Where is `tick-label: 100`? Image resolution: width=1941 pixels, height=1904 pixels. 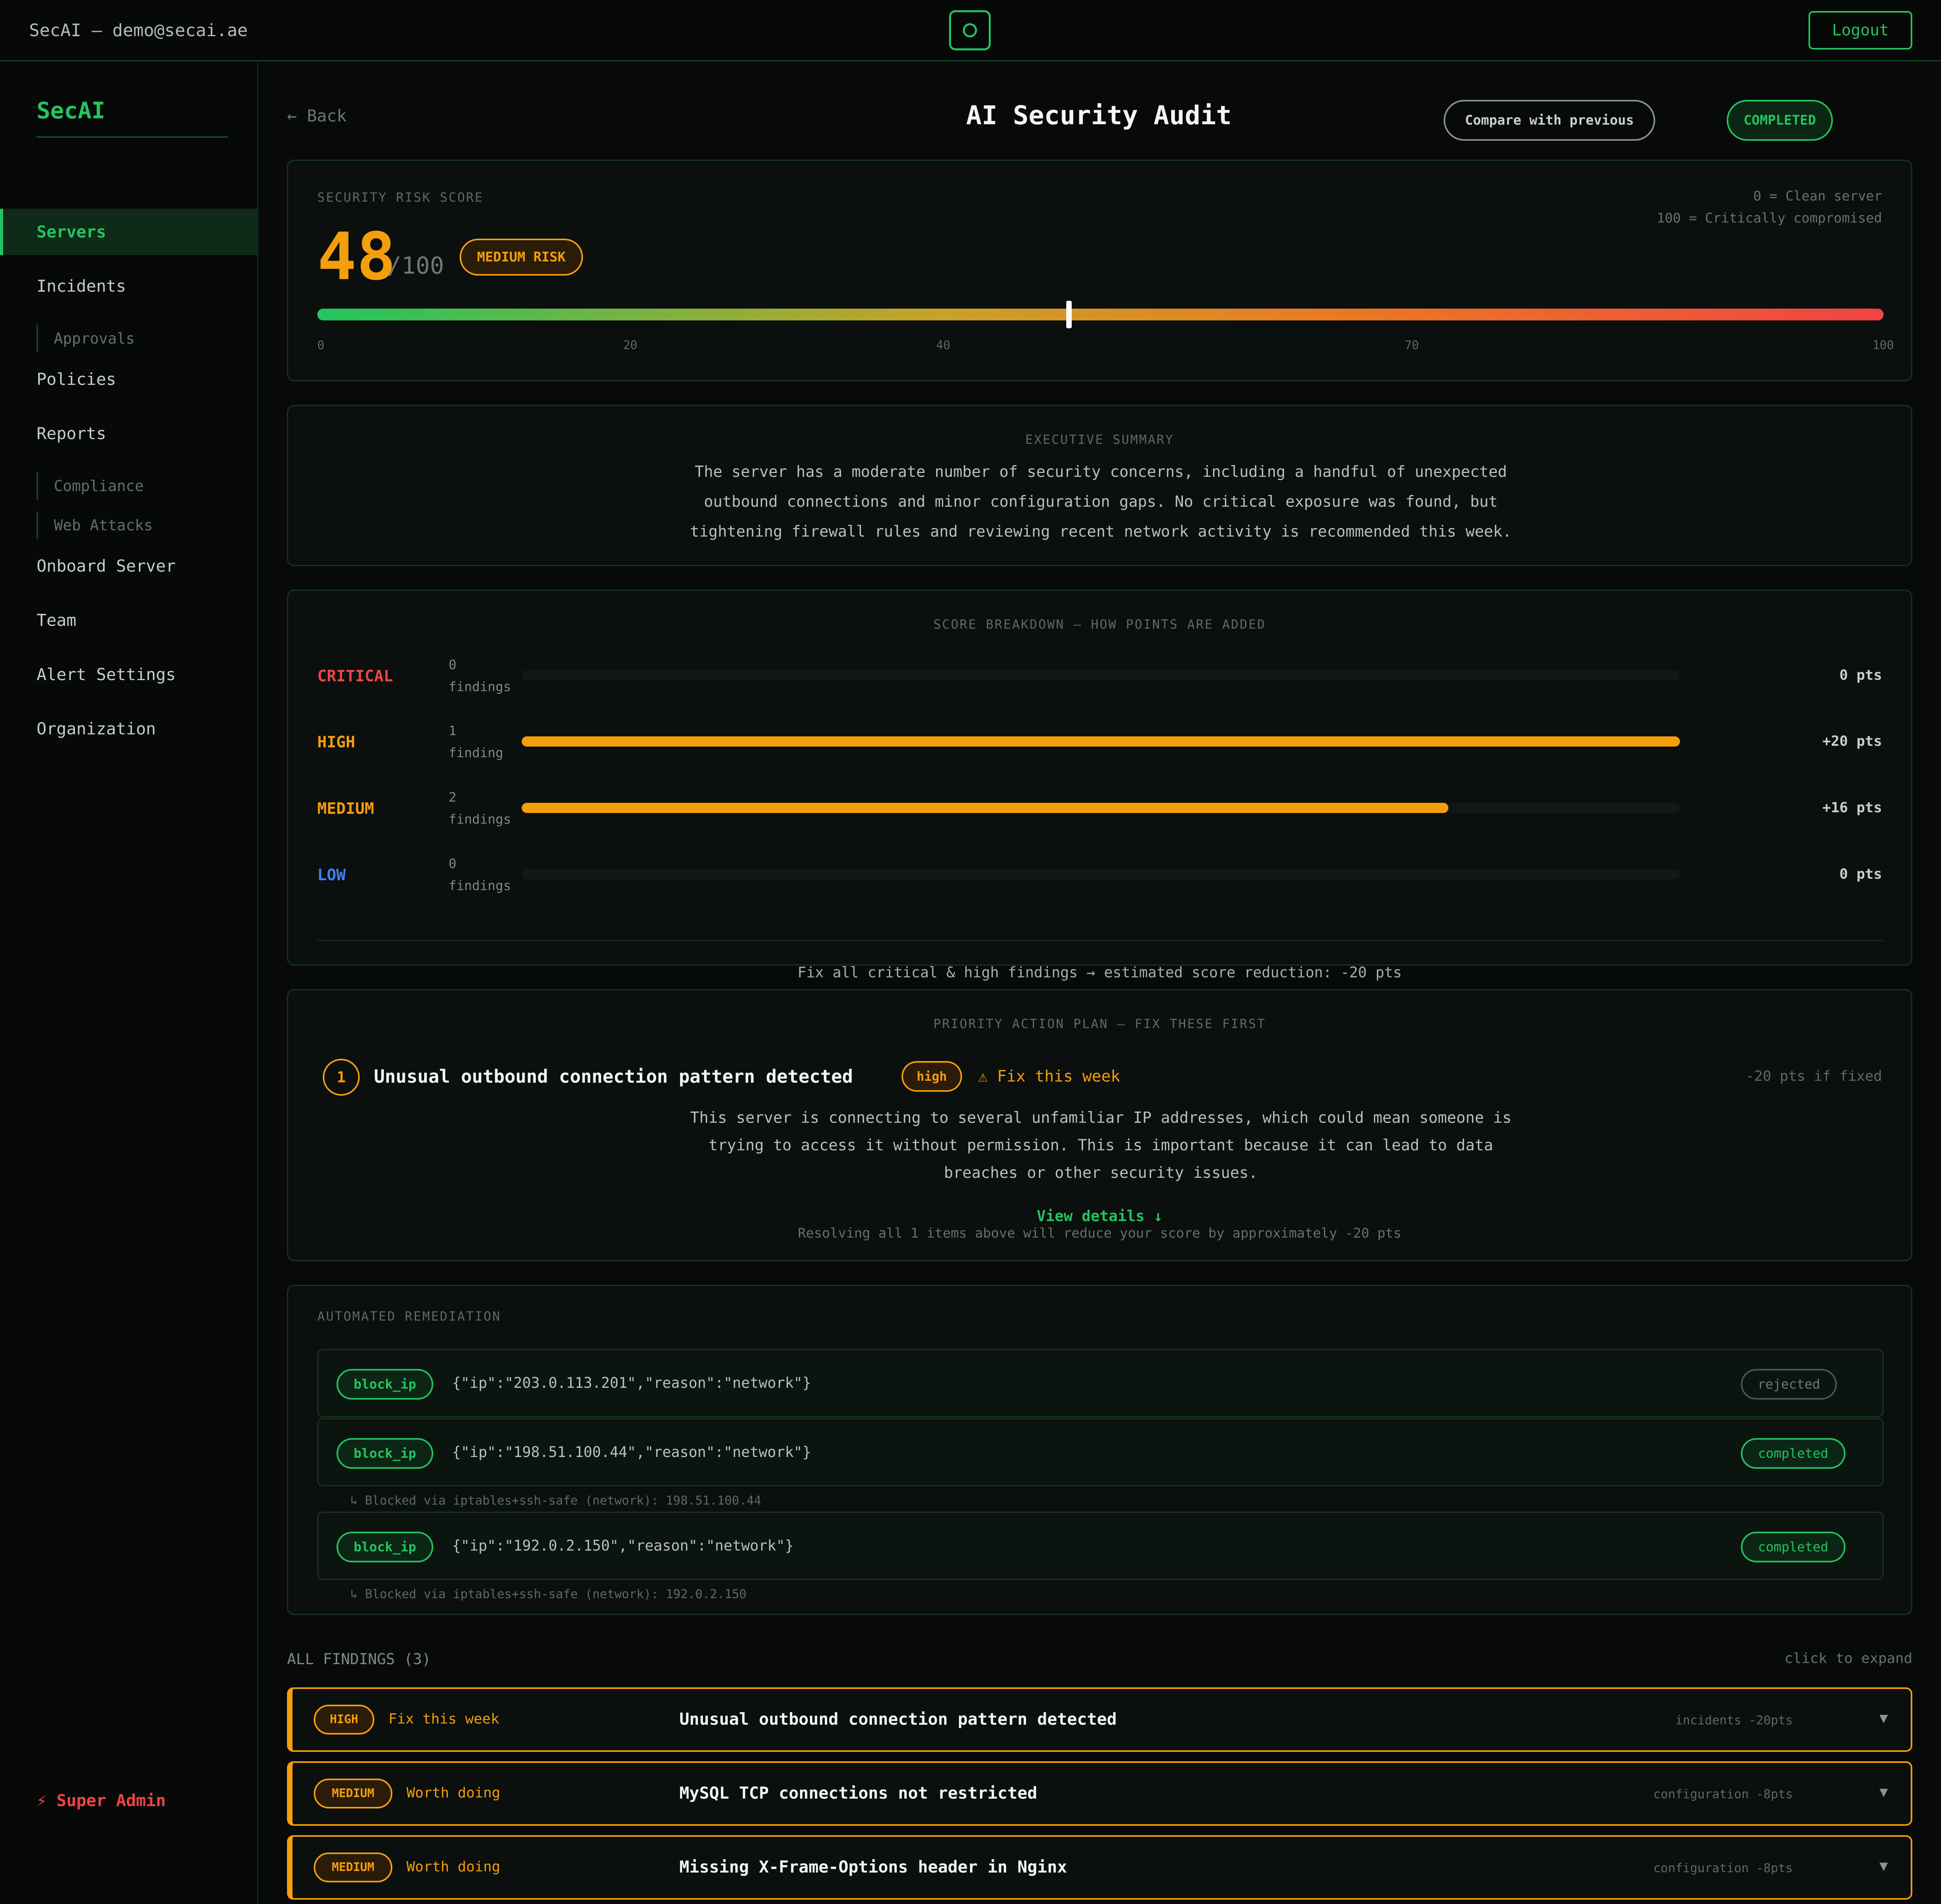 tick-label: 100 is located at coordinates (1884, 345).